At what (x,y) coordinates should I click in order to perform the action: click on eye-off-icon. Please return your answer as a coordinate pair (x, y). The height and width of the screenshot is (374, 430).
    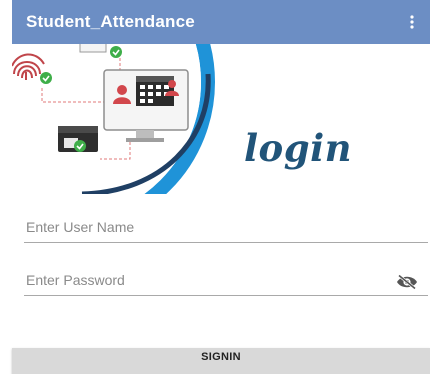
    Looking at the image, I should click on (407, 282).